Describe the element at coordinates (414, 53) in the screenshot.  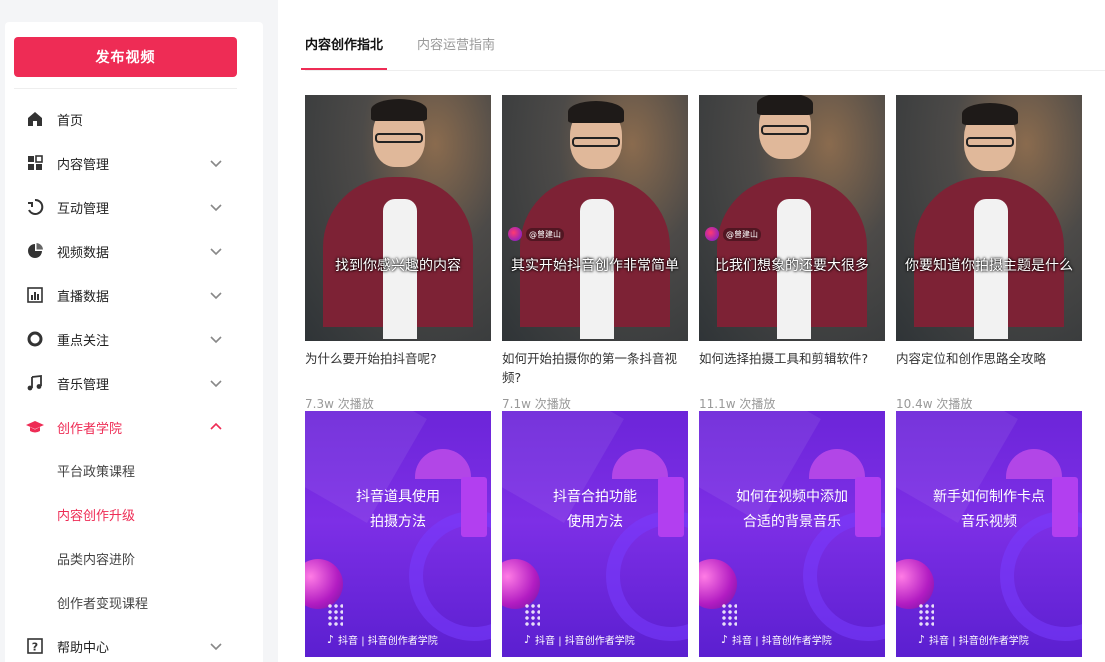
I see `tab-bar: 内容创作指北 内容运营指南` at that location.